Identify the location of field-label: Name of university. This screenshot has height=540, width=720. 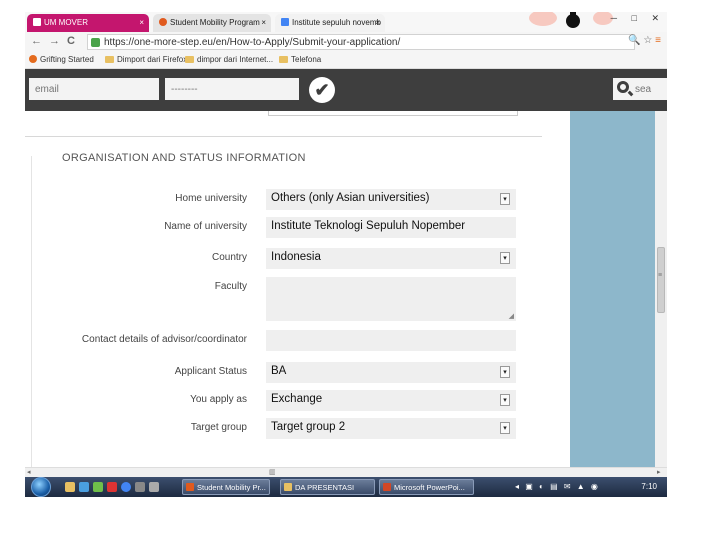
(205, 226).